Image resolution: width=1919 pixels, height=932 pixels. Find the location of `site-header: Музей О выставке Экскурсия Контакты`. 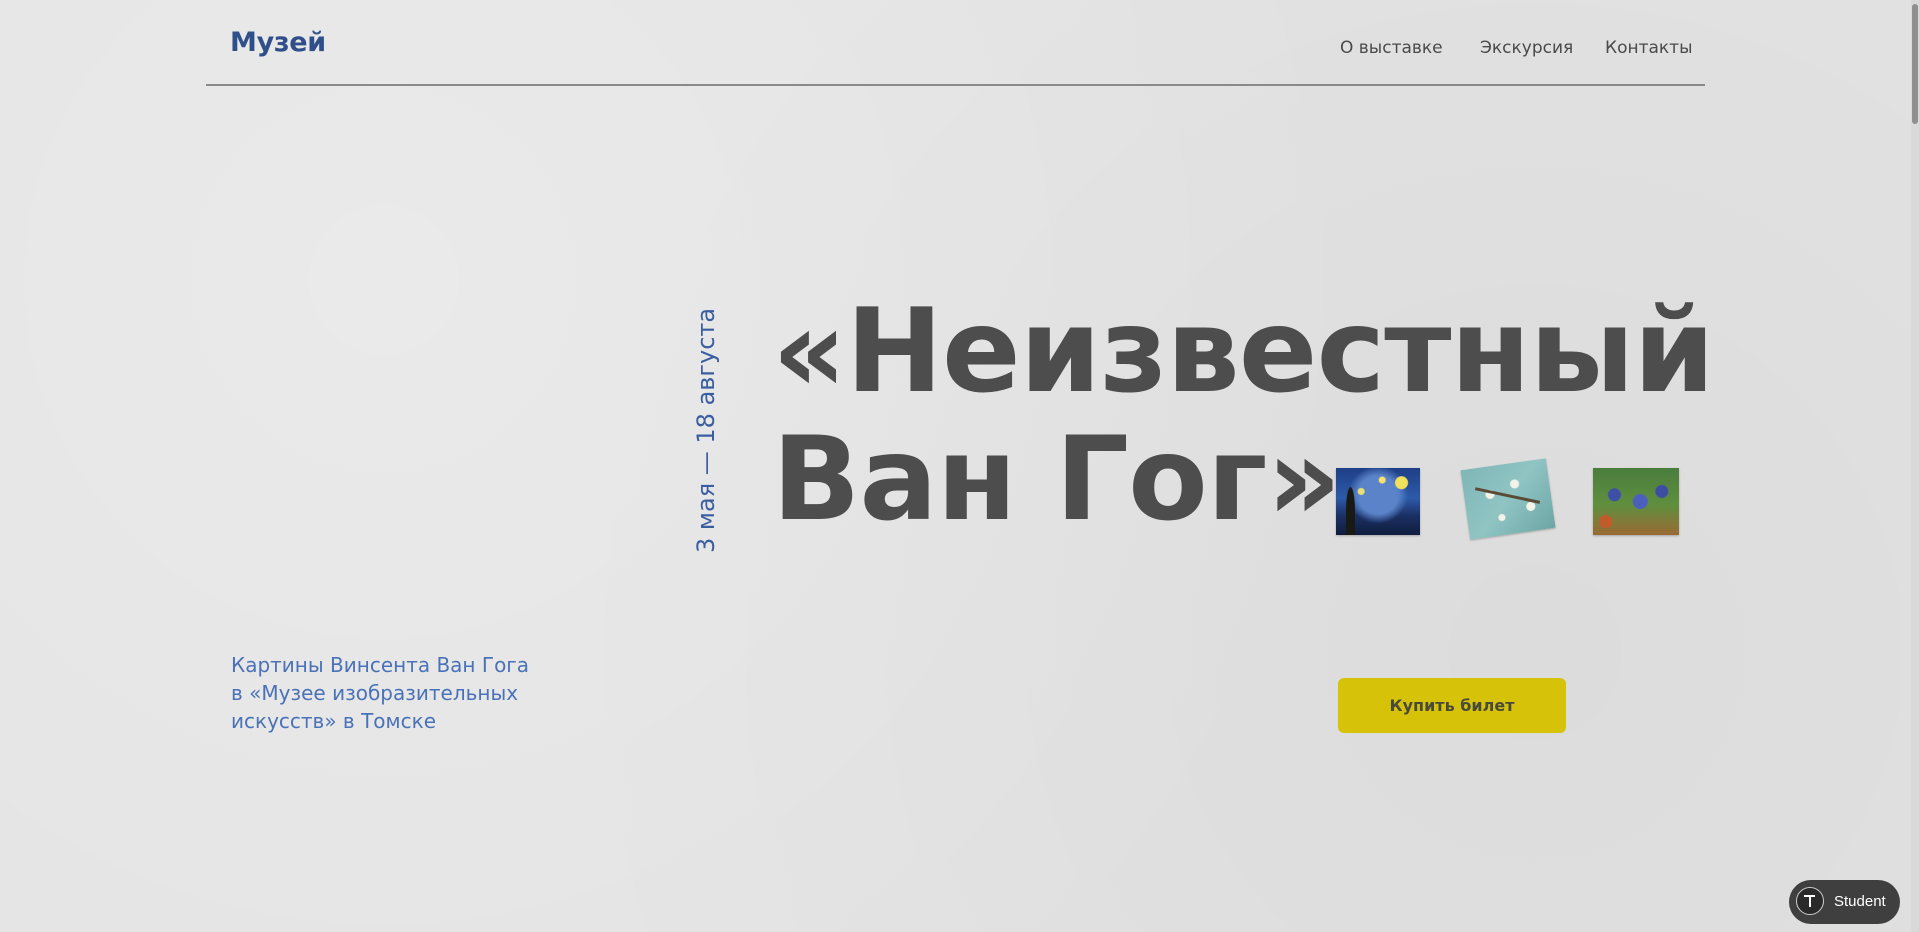

site-header: Музей О выставке Экскурсия Контакты is located at coordinates (955, 43).